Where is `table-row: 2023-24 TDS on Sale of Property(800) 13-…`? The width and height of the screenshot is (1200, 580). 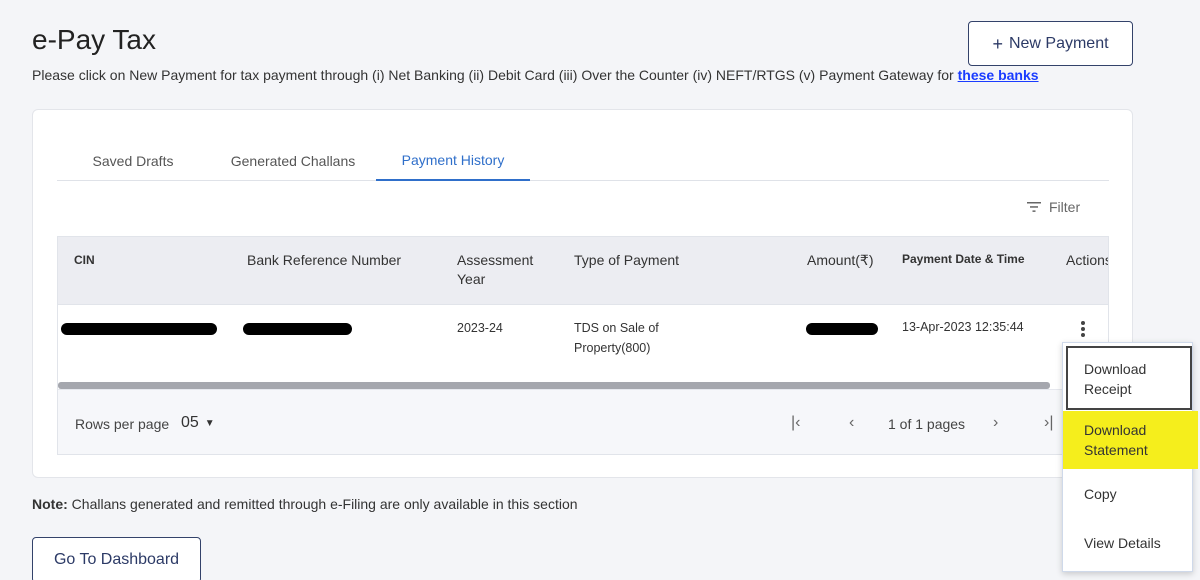
table-row: 2023-24 TDS on Sale of Property(800) 13-… is located at coordinates (583, 342).